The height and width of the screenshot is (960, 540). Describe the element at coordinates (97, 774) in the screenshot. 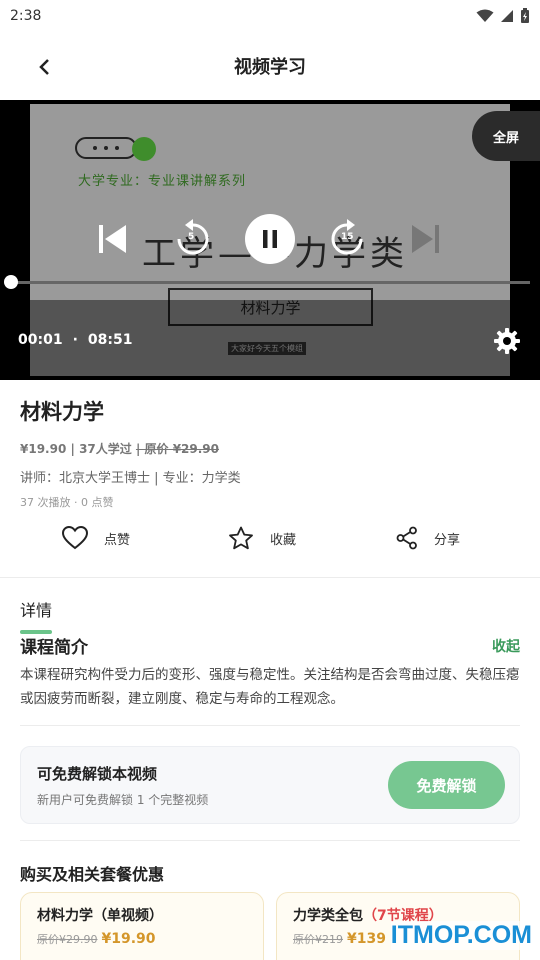

I see `unlock-title: 可免费解锁本视频` at that location.